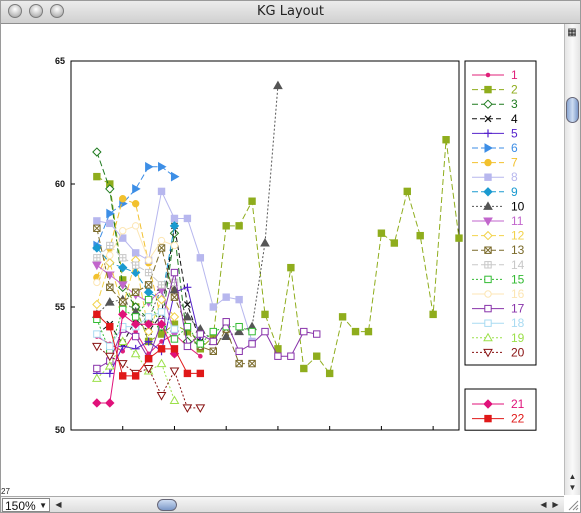 Image resolution: width=581 pixels, height=513 pixels. Describe the element at coordinates (518, 294) in the screenshot. I see `legend-label: 16` at that location.